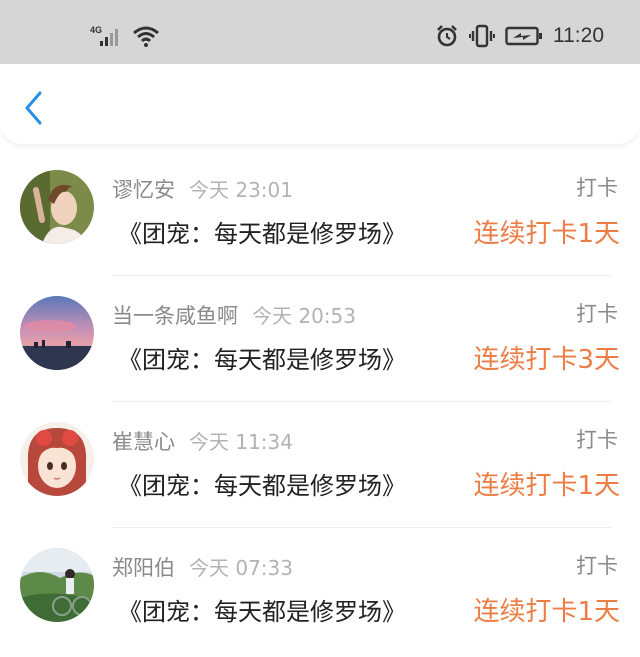 This screenshot has width=640, height=657. Describe the element at coordinates (241, 568) in the screenshot. I see `timestamp: 今天 07:33` at that location.